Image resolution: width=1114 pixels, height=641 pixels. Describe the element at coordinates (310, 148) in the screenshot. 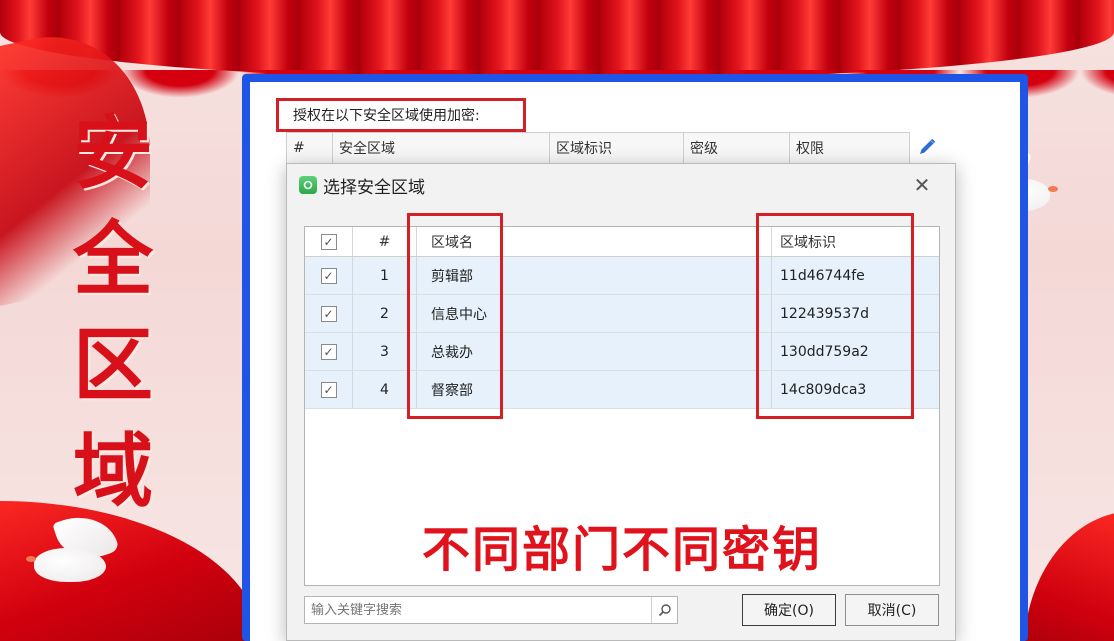

I see `column-header-num: #` at that location.